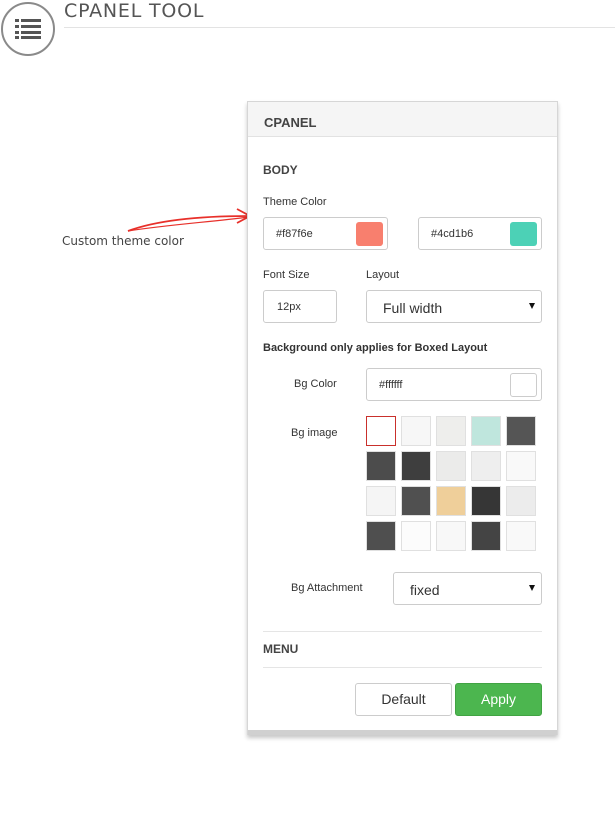  Describe the element at coordinates (286, 275) in the screenshot. I see `font-size-label: Font Size` at that location.